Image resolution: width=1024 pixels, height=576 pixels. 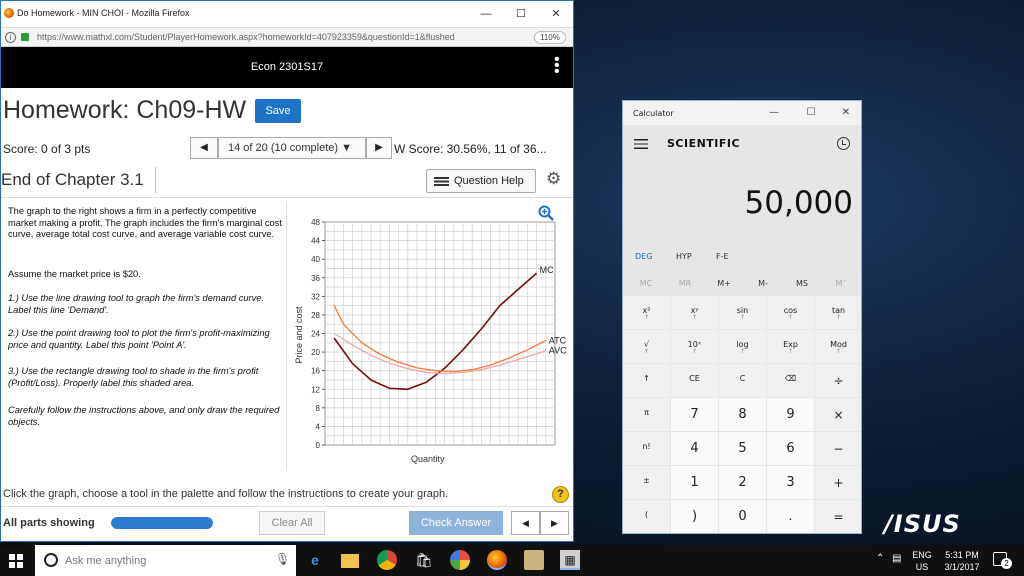 I want to click on maximize-button: ☐, so click(x=521, y=14).